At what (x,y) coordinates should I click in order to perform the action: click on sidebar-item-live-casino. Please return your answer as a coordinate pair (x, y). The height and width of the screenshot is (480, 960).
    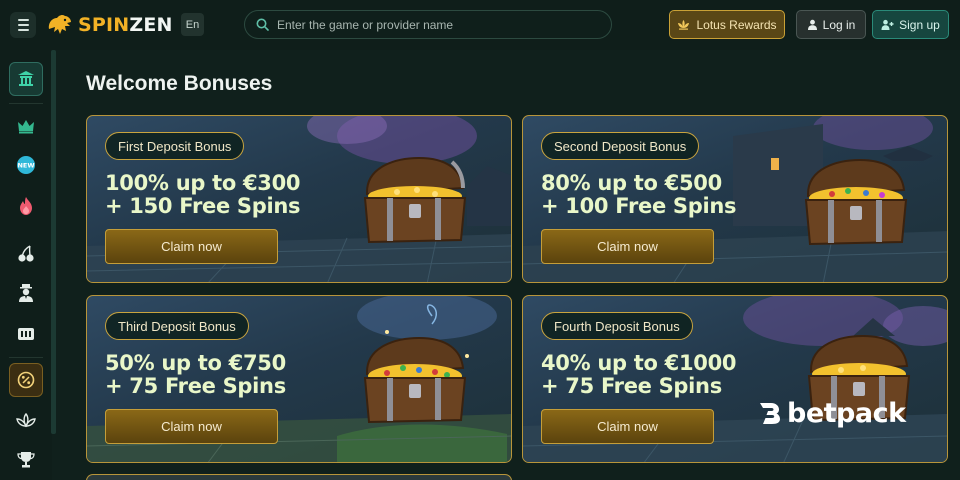
    Looking at the image, I should click on (26, 293).